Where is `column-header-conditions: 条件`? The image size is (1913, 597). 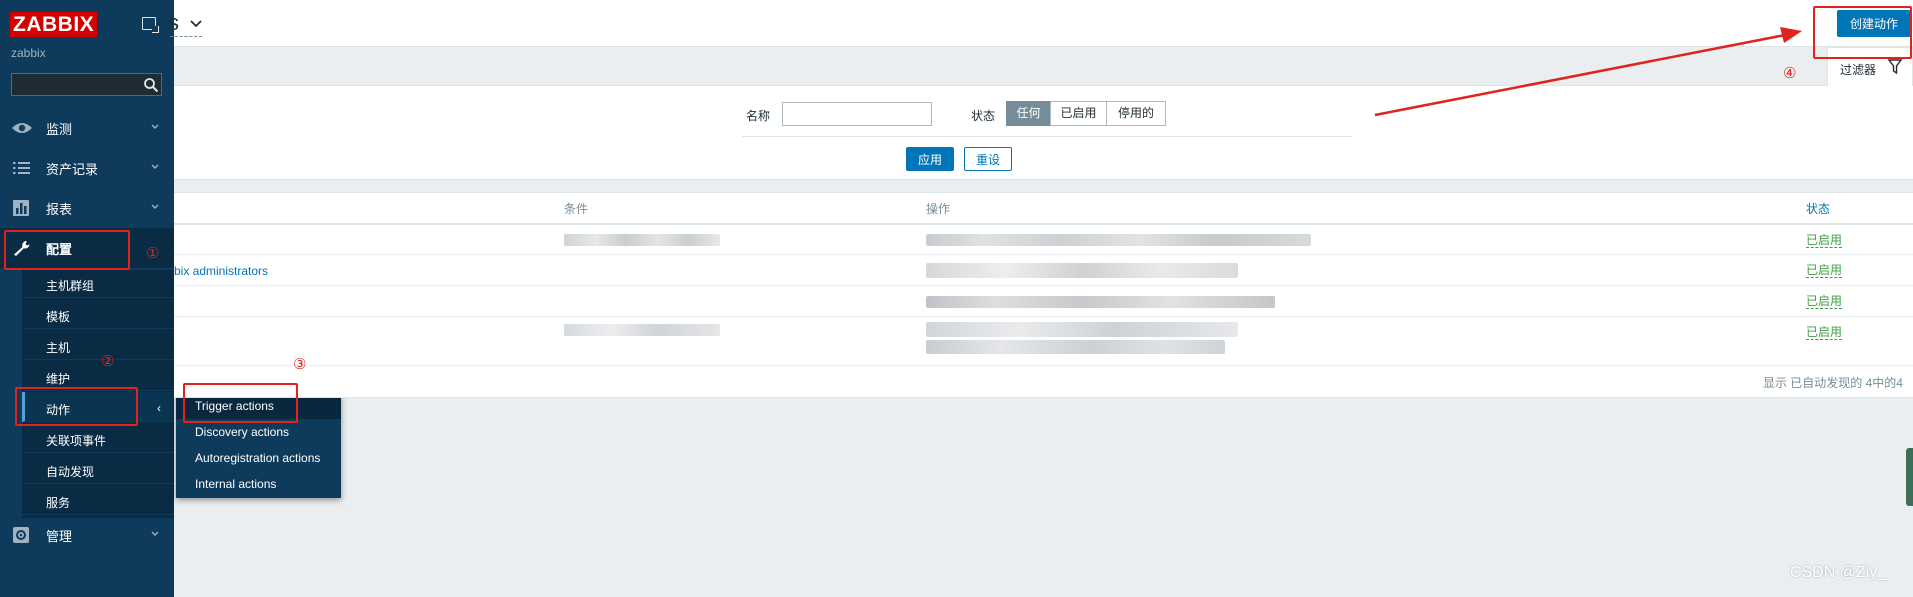
column-header-conditions: 条件 is located at coordinates (576, 209).